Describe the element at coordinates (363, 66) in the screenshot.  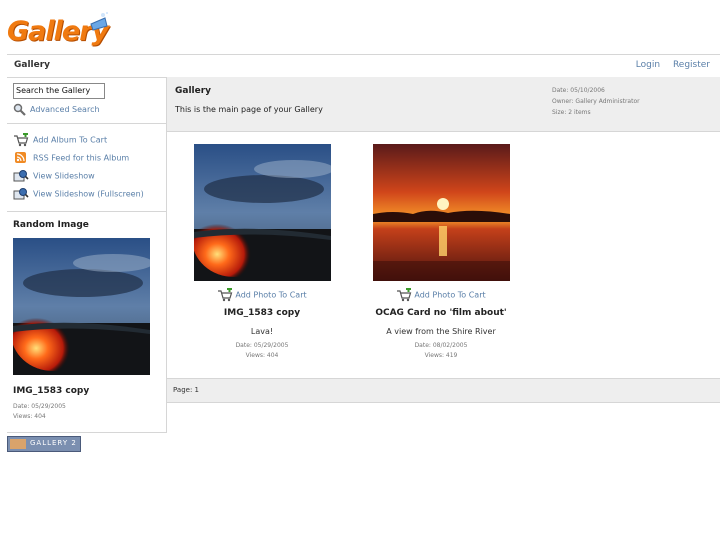
I see `top-navigation-bar: Gallery Login Register` at that location.